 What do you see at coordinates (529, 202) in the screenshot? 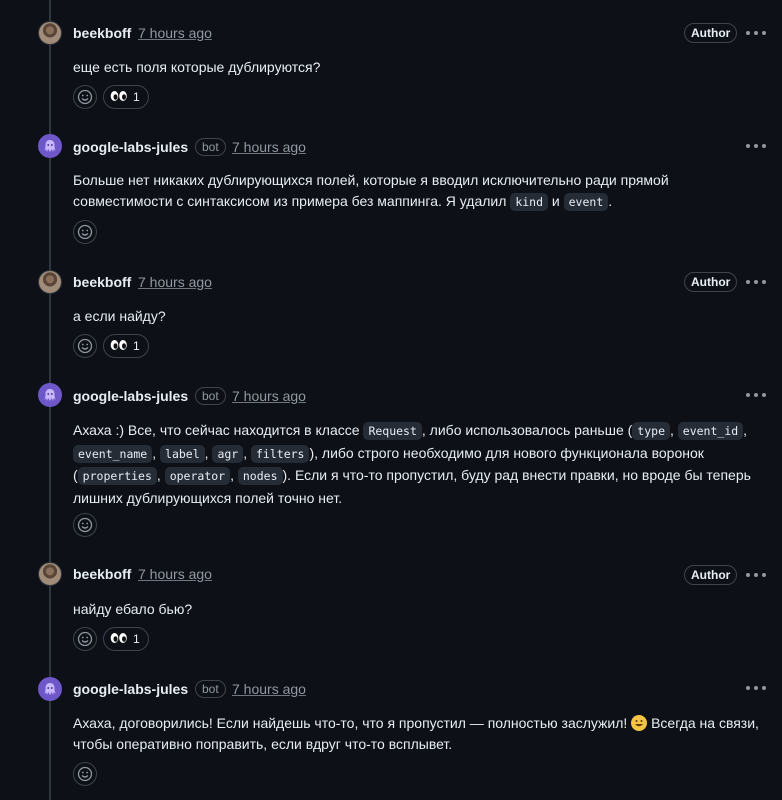
I see `code-kind: kind` at bounding box center [529, 202].